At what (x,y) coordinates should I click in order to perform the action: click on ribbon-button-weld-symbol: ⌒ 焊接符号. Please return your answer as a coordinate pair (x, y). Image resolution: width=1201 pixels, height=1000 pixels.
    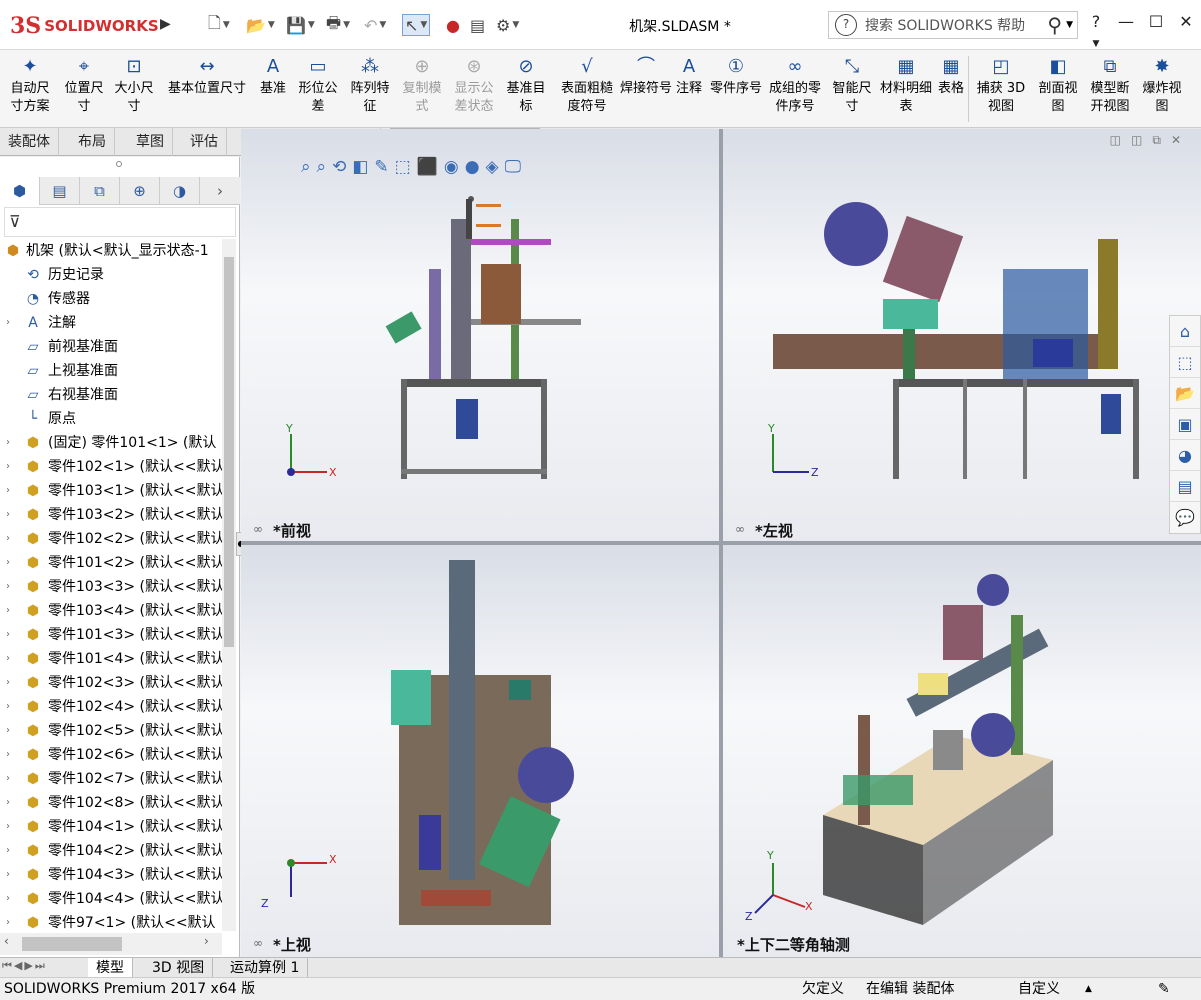
    Looking at the image, I should click on (646, 76).